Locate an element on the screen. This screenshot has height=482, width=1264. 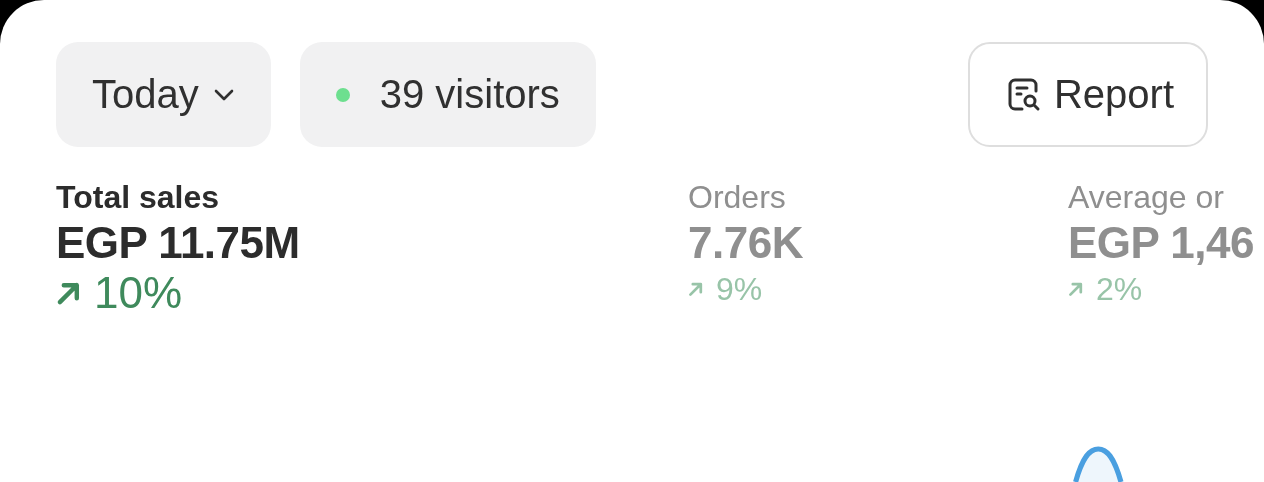
chevron-down-icon is located at coordinates (223, 94).